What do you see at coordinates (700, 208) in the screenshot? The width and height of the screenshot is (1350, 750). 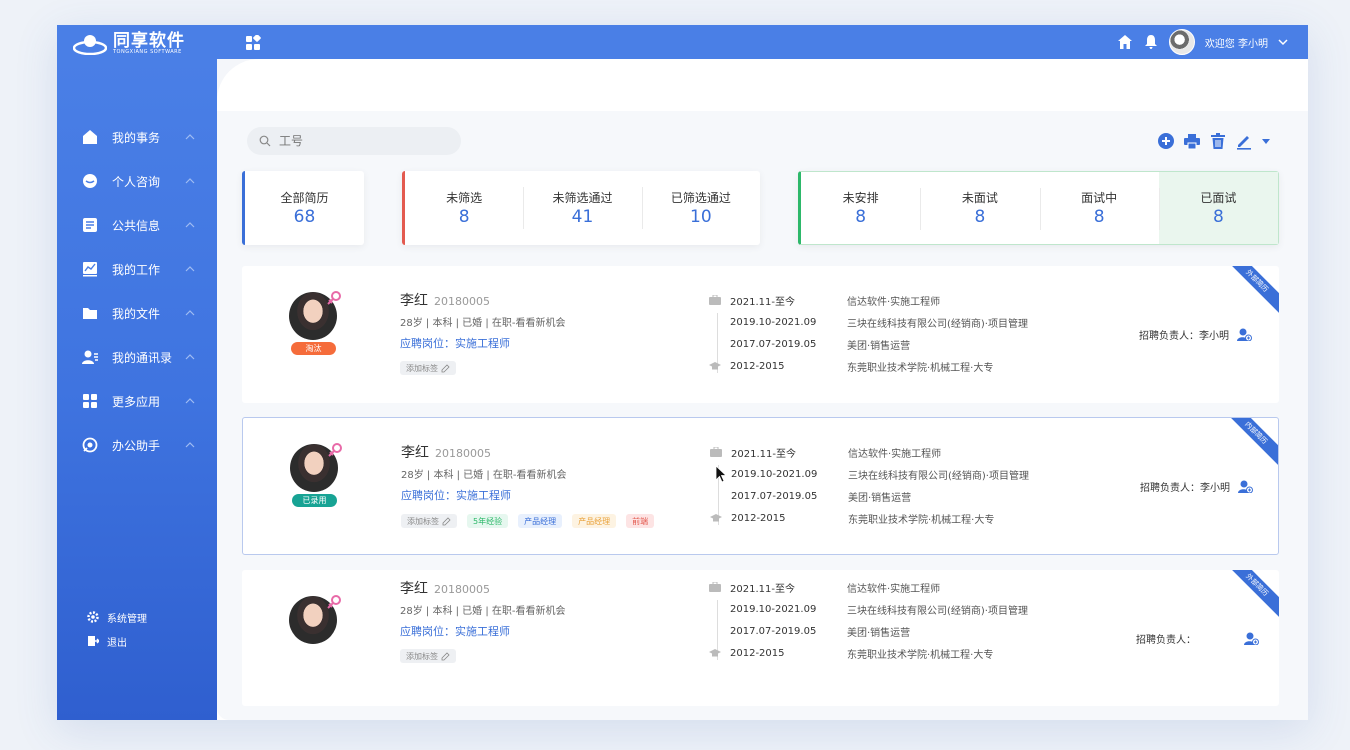 I see `stat-screen-passed: 已筛选通过 10` at bounding box center [700, 208].